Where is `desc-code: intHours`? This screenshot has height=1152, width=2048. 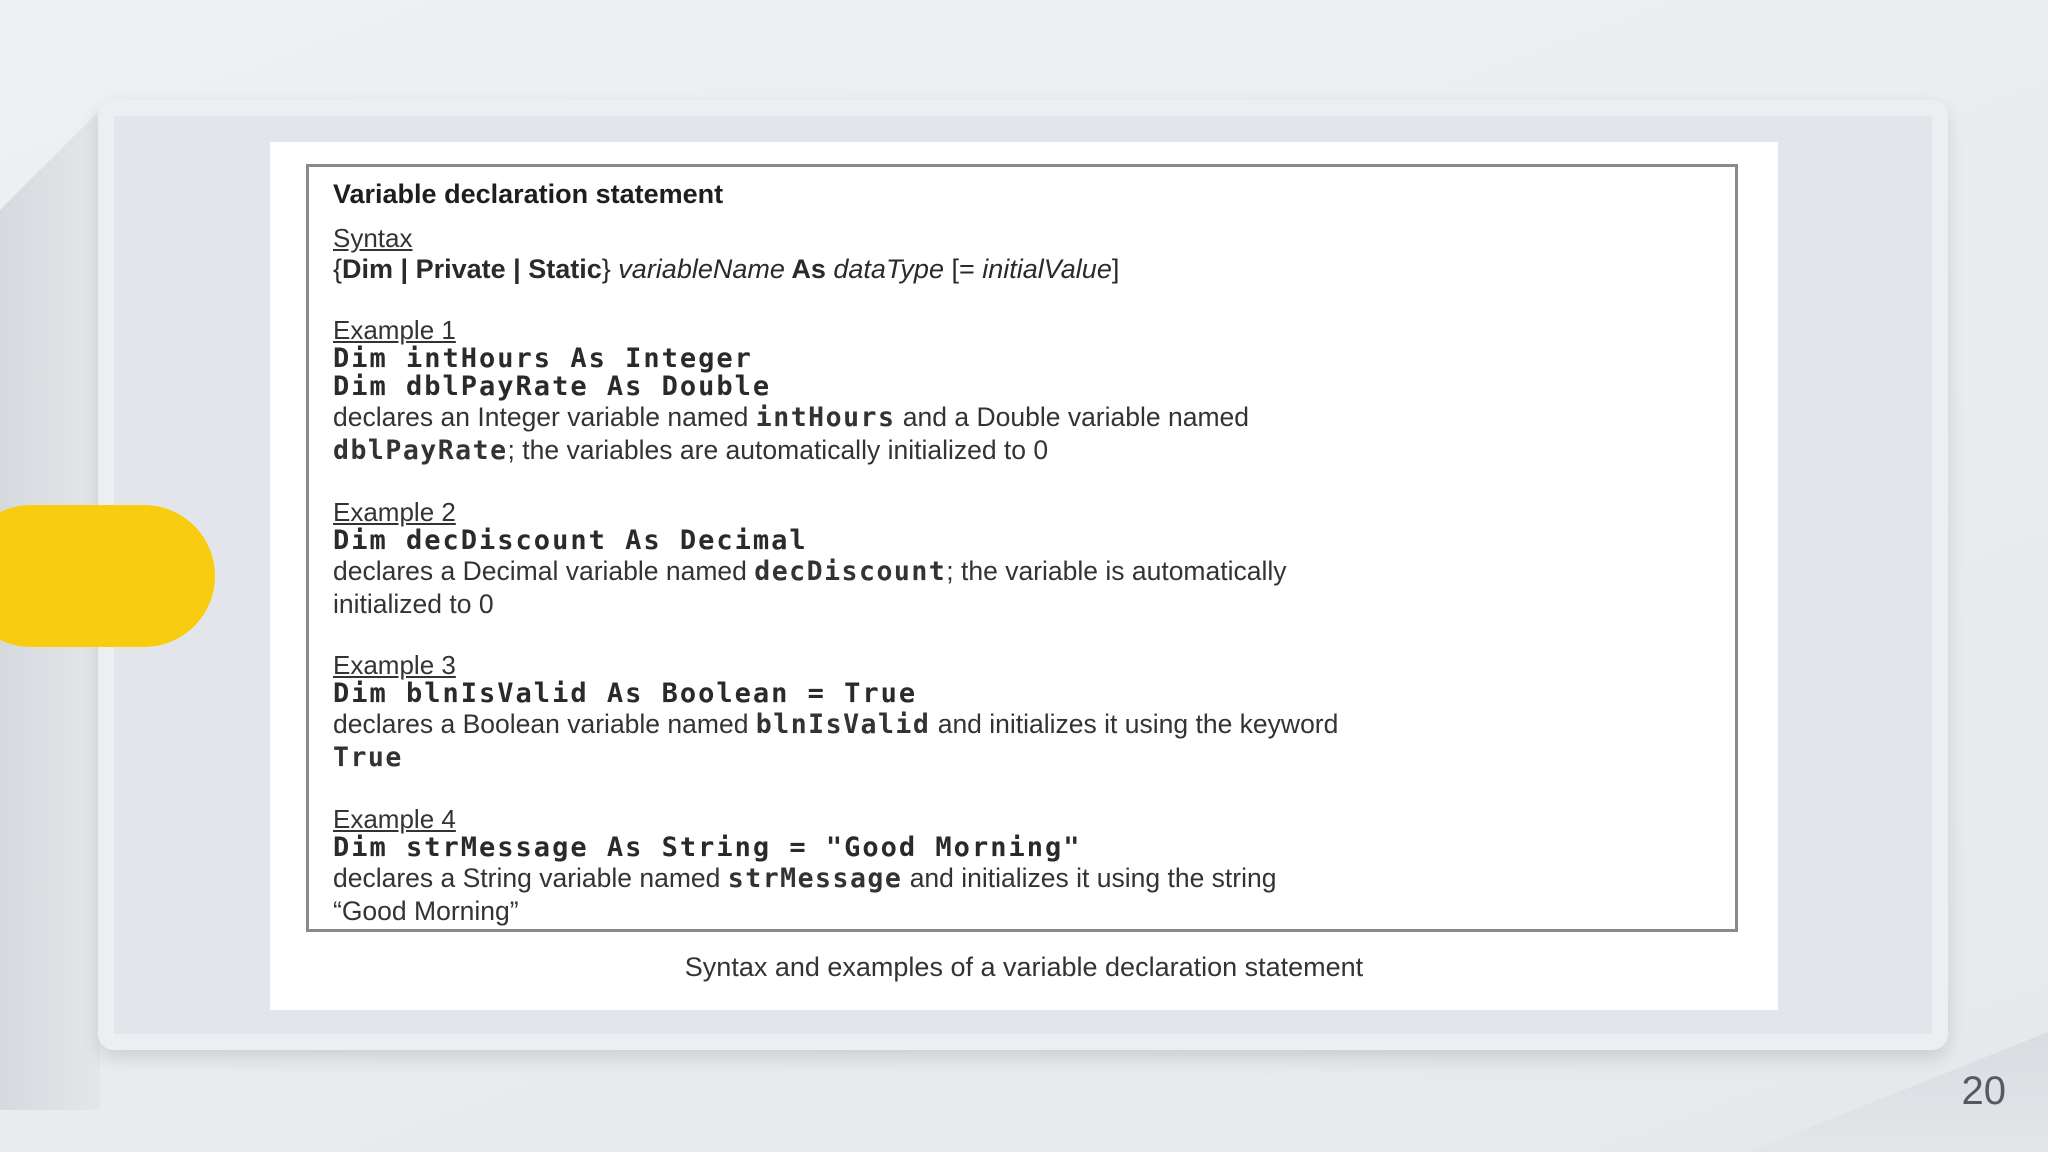 desc-code: intHours is located at coordinates (825, 417).